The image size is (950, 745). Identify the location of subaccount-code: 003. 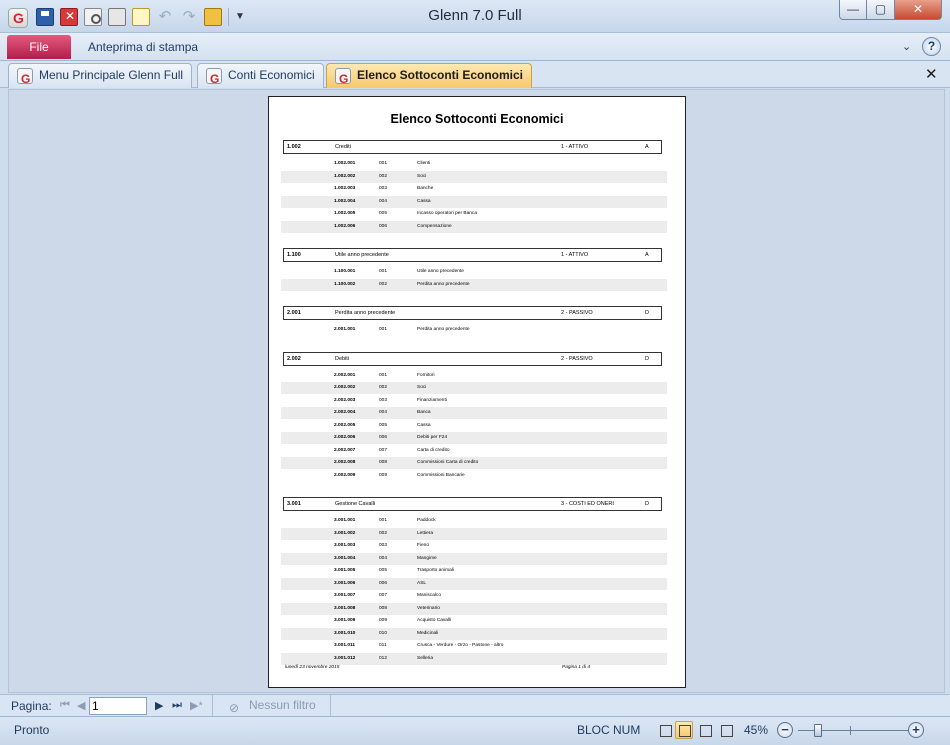
(383, 545).